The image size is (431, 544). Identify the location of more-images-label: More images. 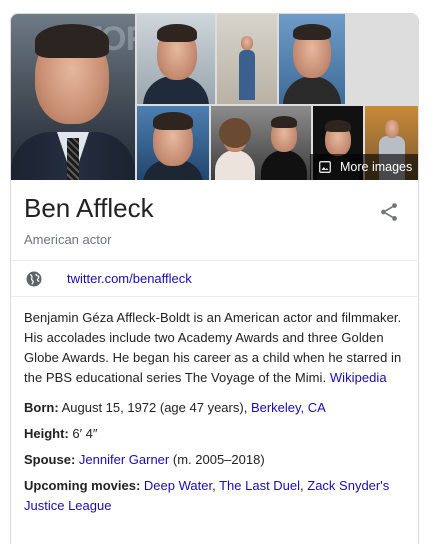
(376, 167).